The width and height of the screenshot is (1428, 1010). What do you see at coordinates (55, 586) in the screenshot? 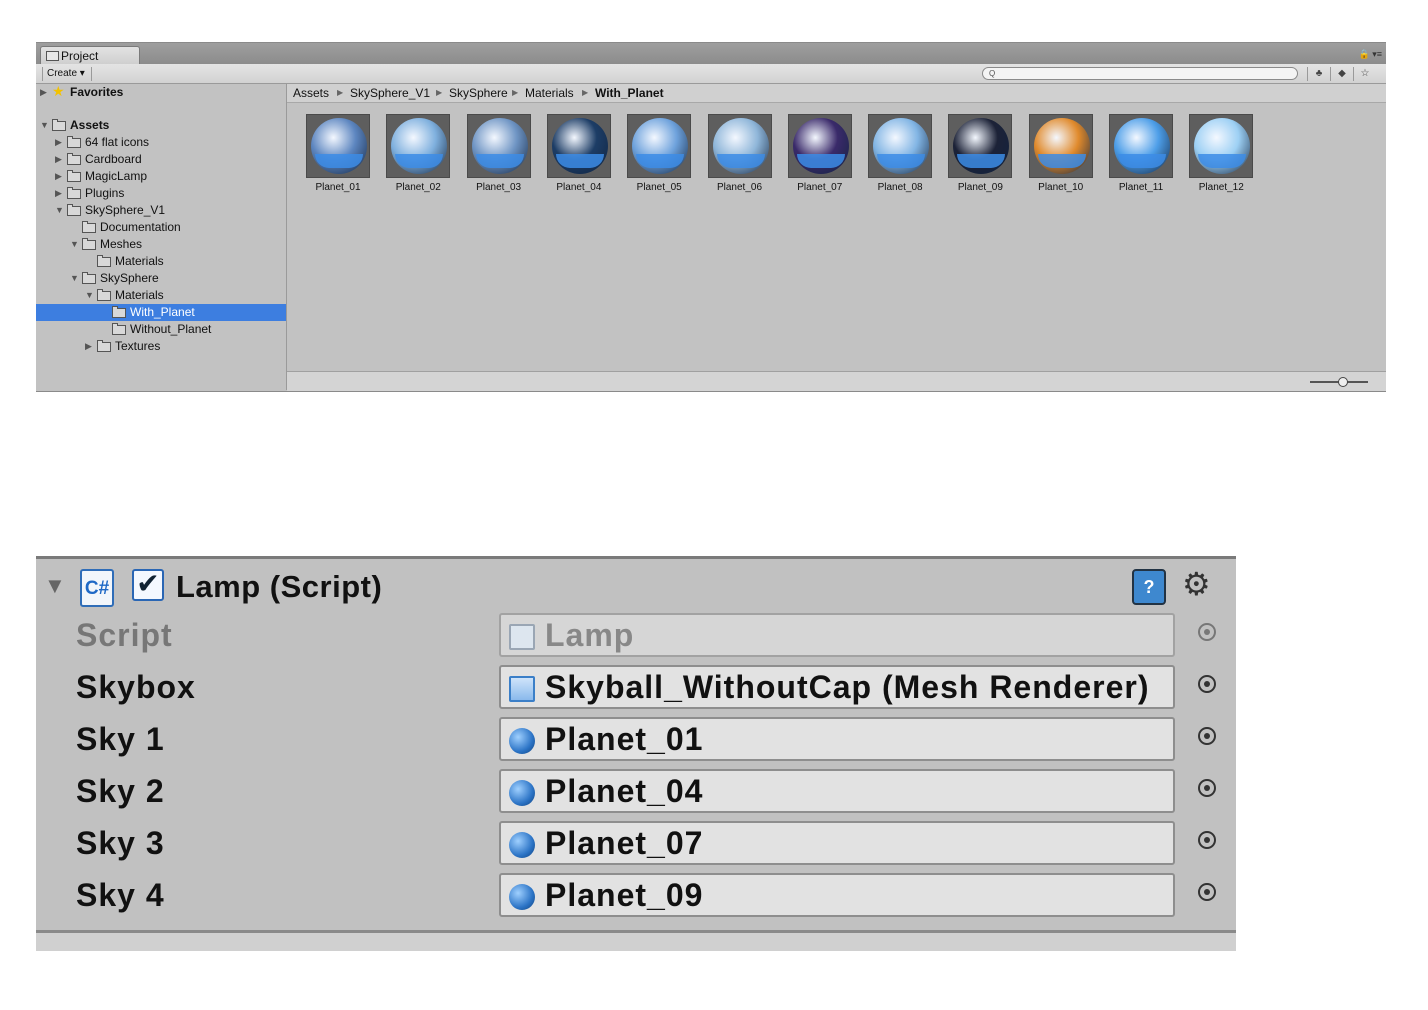
I see `foldout-arrow-icon: ▼` at bounding box center [55, 586].